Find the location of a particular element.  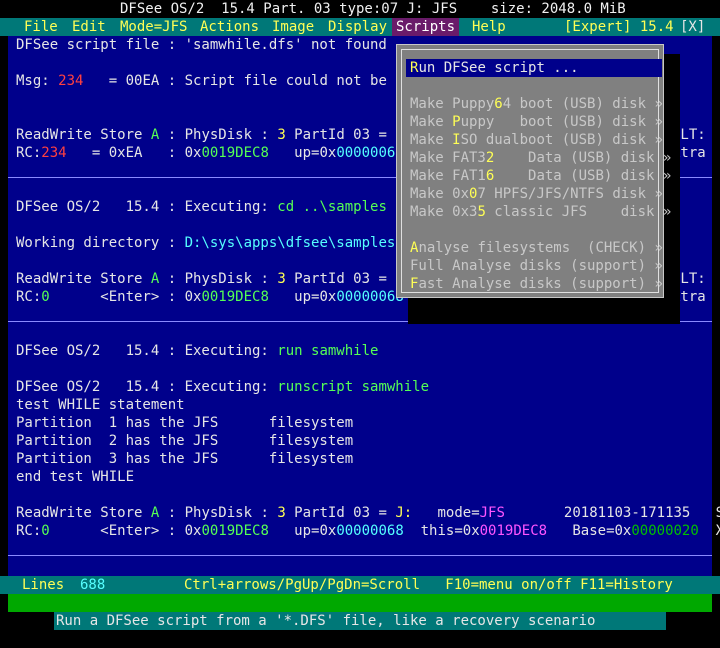

lines-count: 688 is located at coordinates (93, 585).